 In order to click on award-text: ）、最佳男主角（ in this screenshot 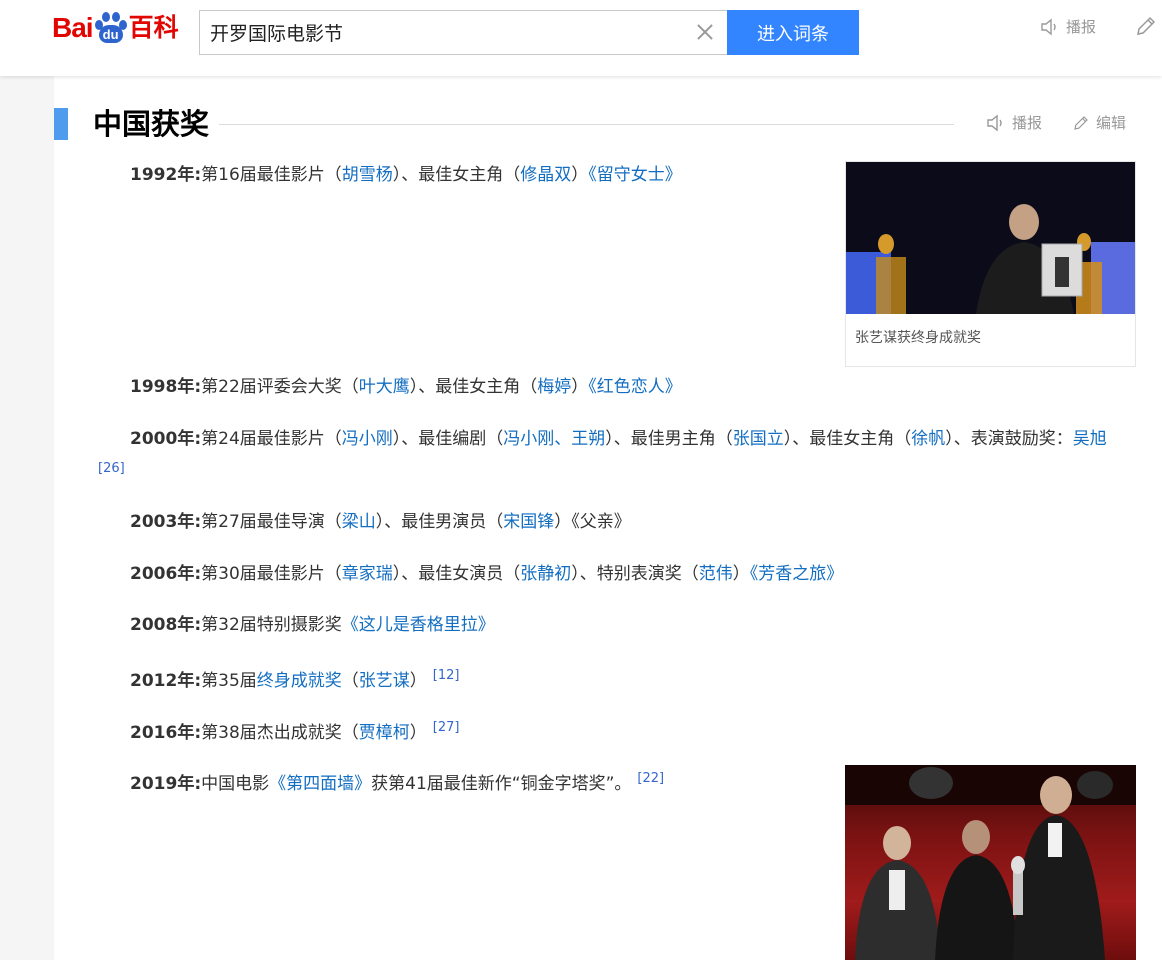, I will do `click(669, 439)`.